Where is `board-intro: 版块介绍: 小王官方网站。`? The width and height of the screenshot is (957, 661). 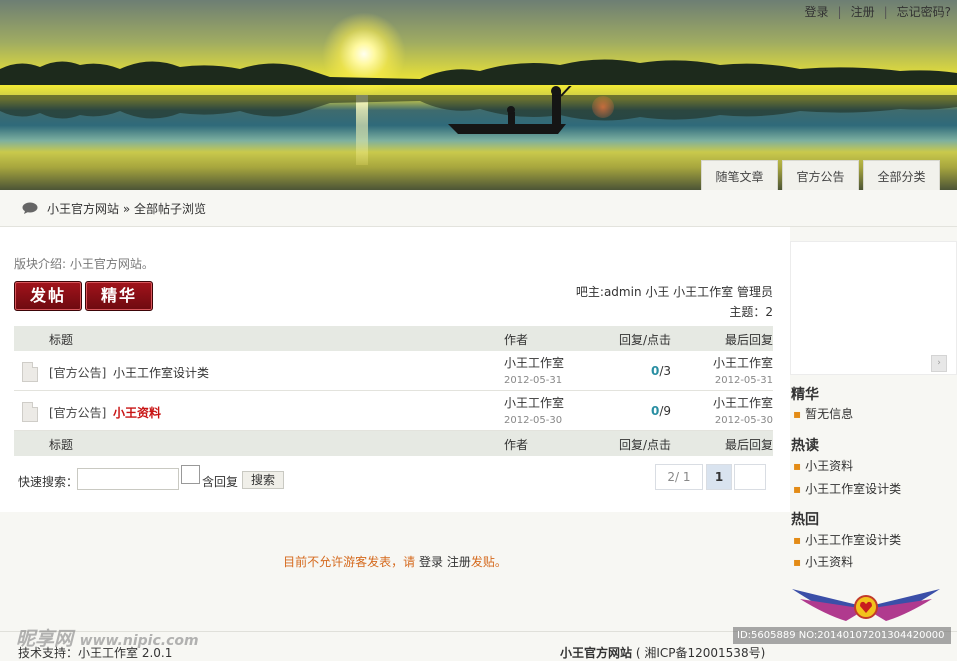 board-intro: 版块介绍: 小王官方网站。 is located at coordinates (84, 264).